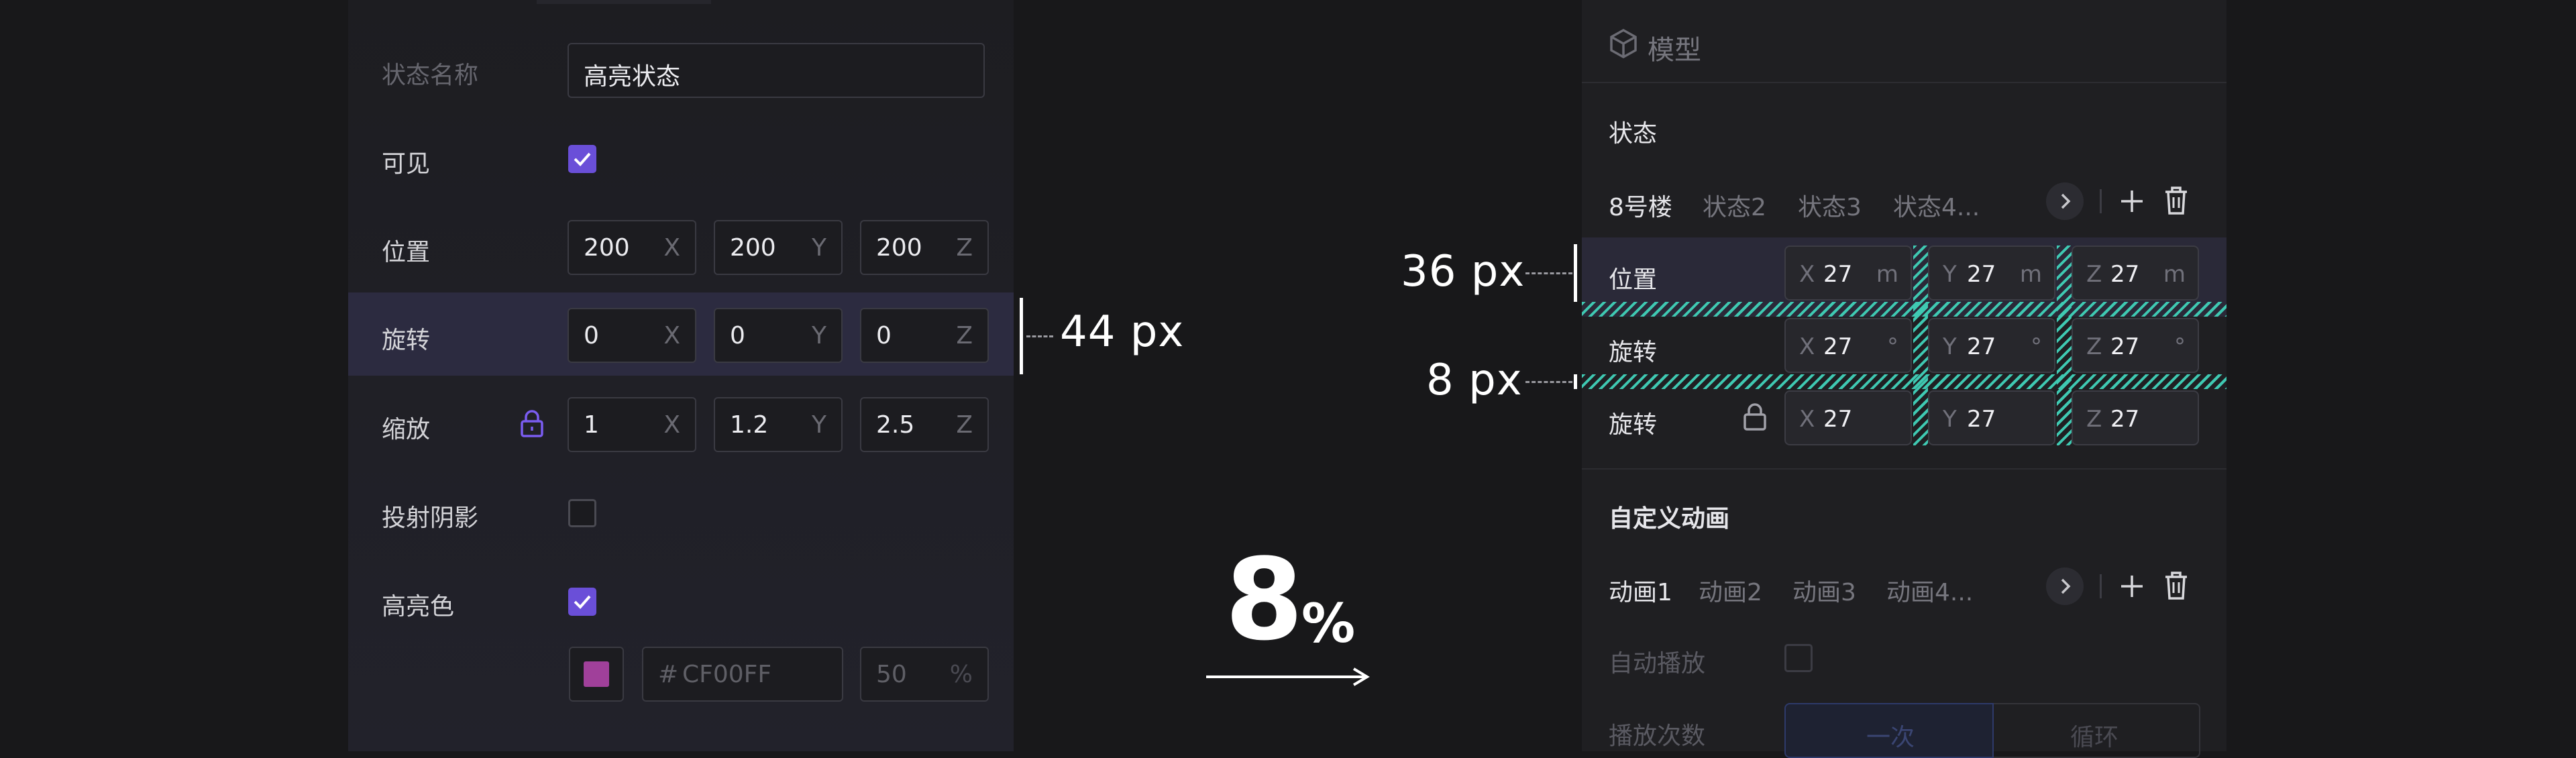 The height and width of the screenshot is (758, 2576). I want to click on rotation-z-input: 0 Z, so click(924, 335).